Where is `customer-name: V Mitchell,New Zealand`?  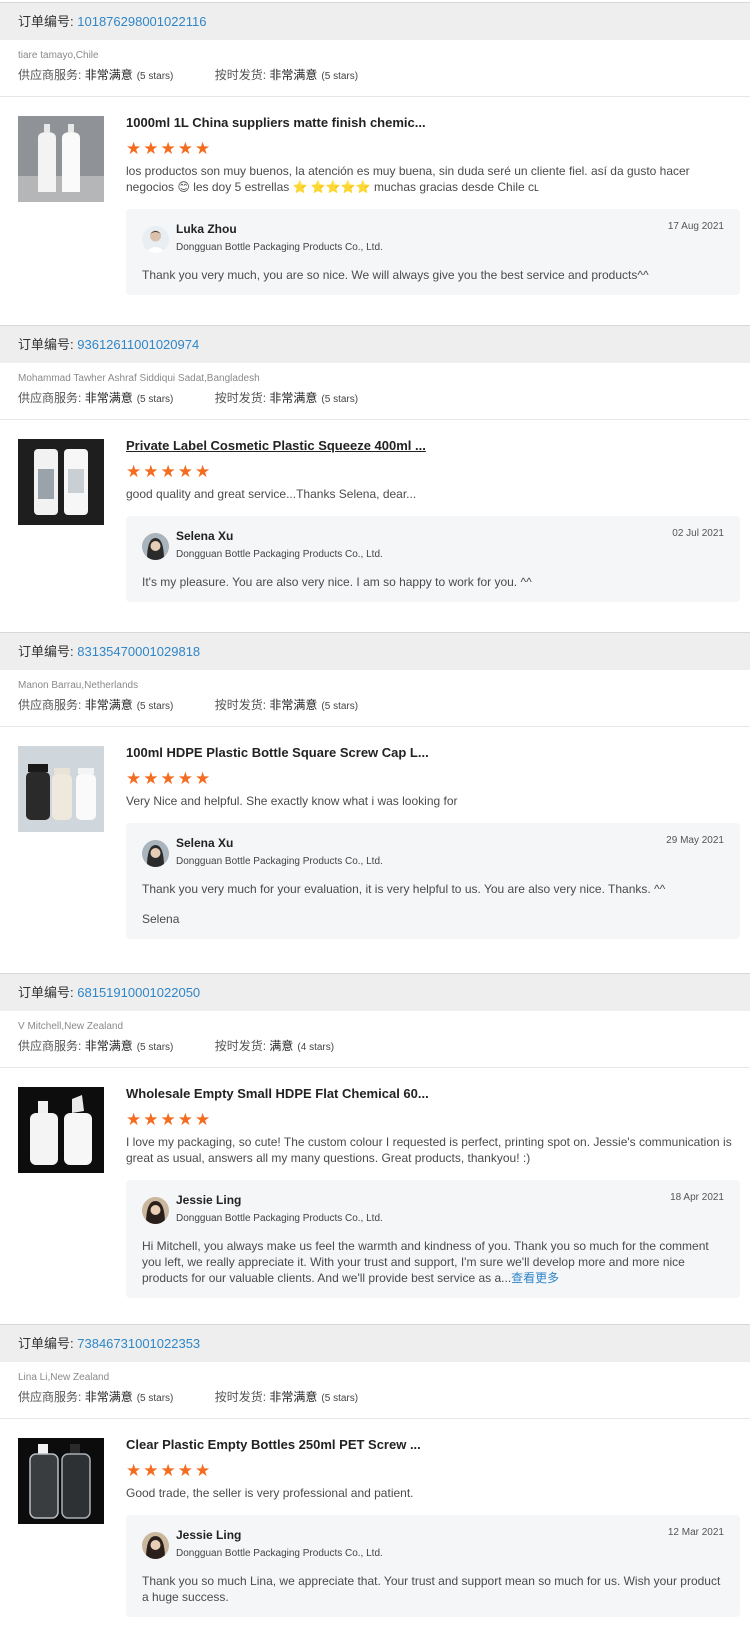 customer-name: V Mitchell,New Zealand is located at coordinates (71, 1026).